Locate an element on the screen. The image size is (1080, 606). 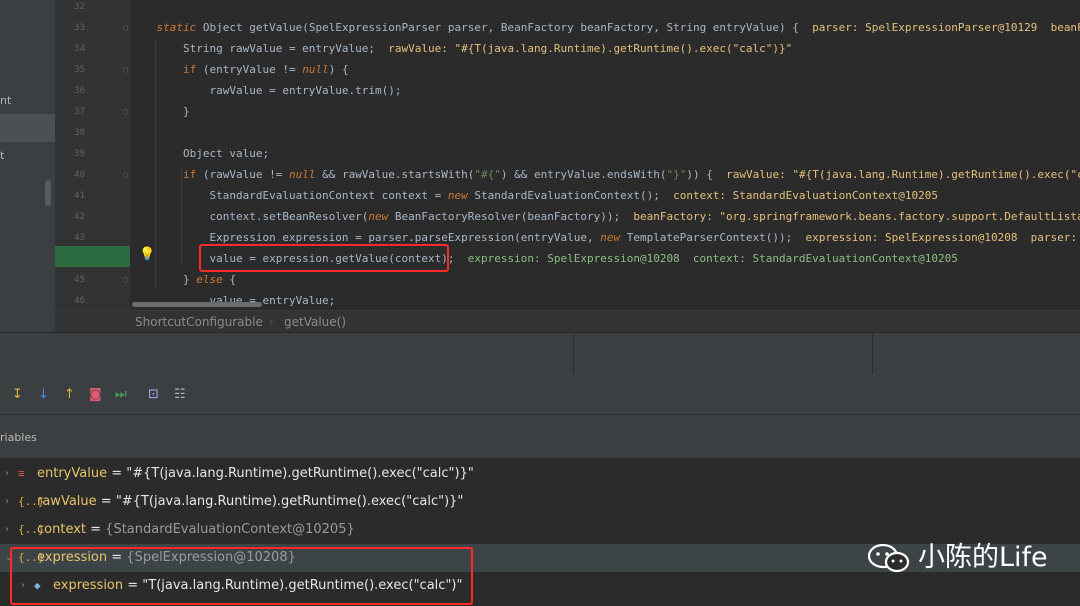
code-token: "}" is located at coordinates (676, 174).